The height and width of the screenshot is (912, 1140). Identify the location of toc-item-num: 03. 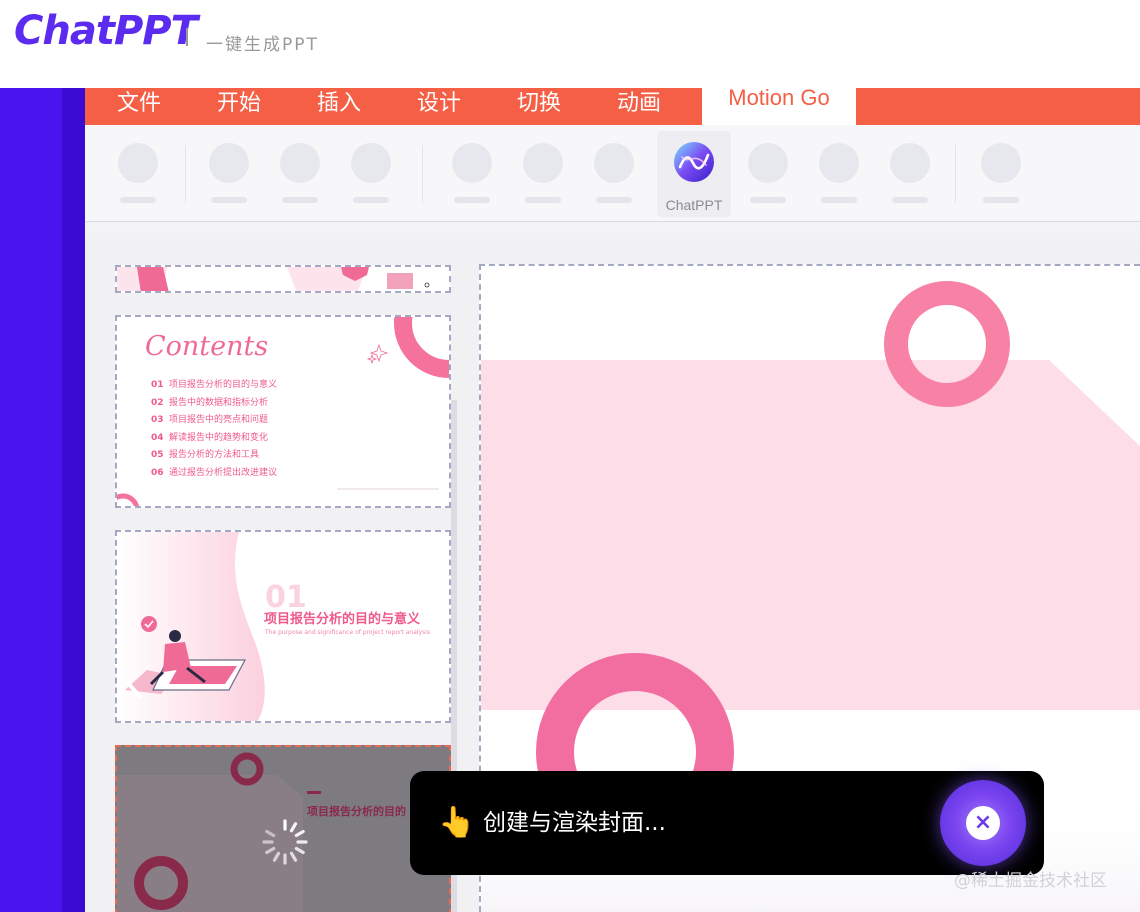
(157, 420).